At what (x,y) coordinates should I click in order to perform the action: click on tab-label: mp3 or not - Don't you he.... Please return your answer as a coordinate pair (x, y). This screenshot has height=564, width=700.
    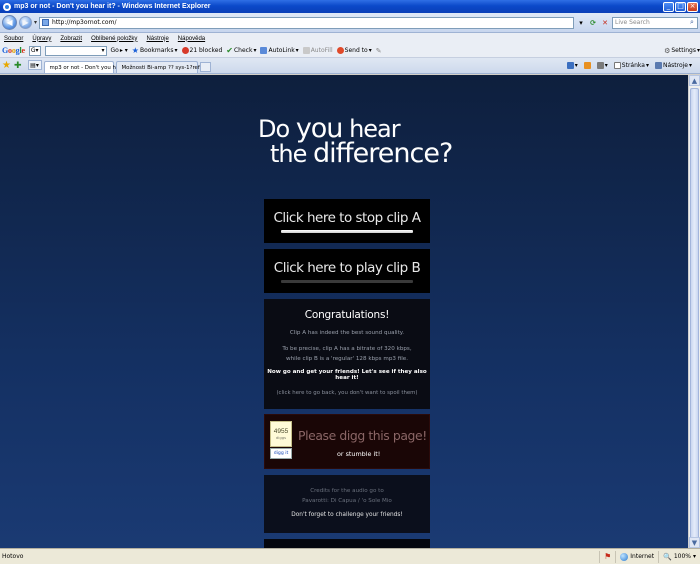
    Looking at the image, I should click on (87, 67).